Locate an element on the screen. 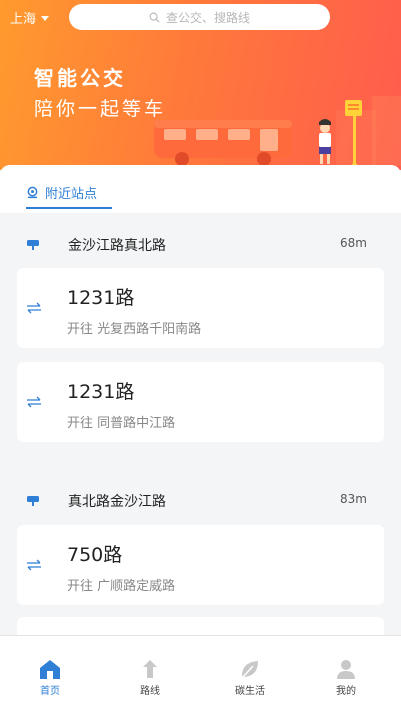 The height and width of the screenshot is (710, 401). search-placeholder: 查公交、搜路线 is located at coordinates (207, 17).